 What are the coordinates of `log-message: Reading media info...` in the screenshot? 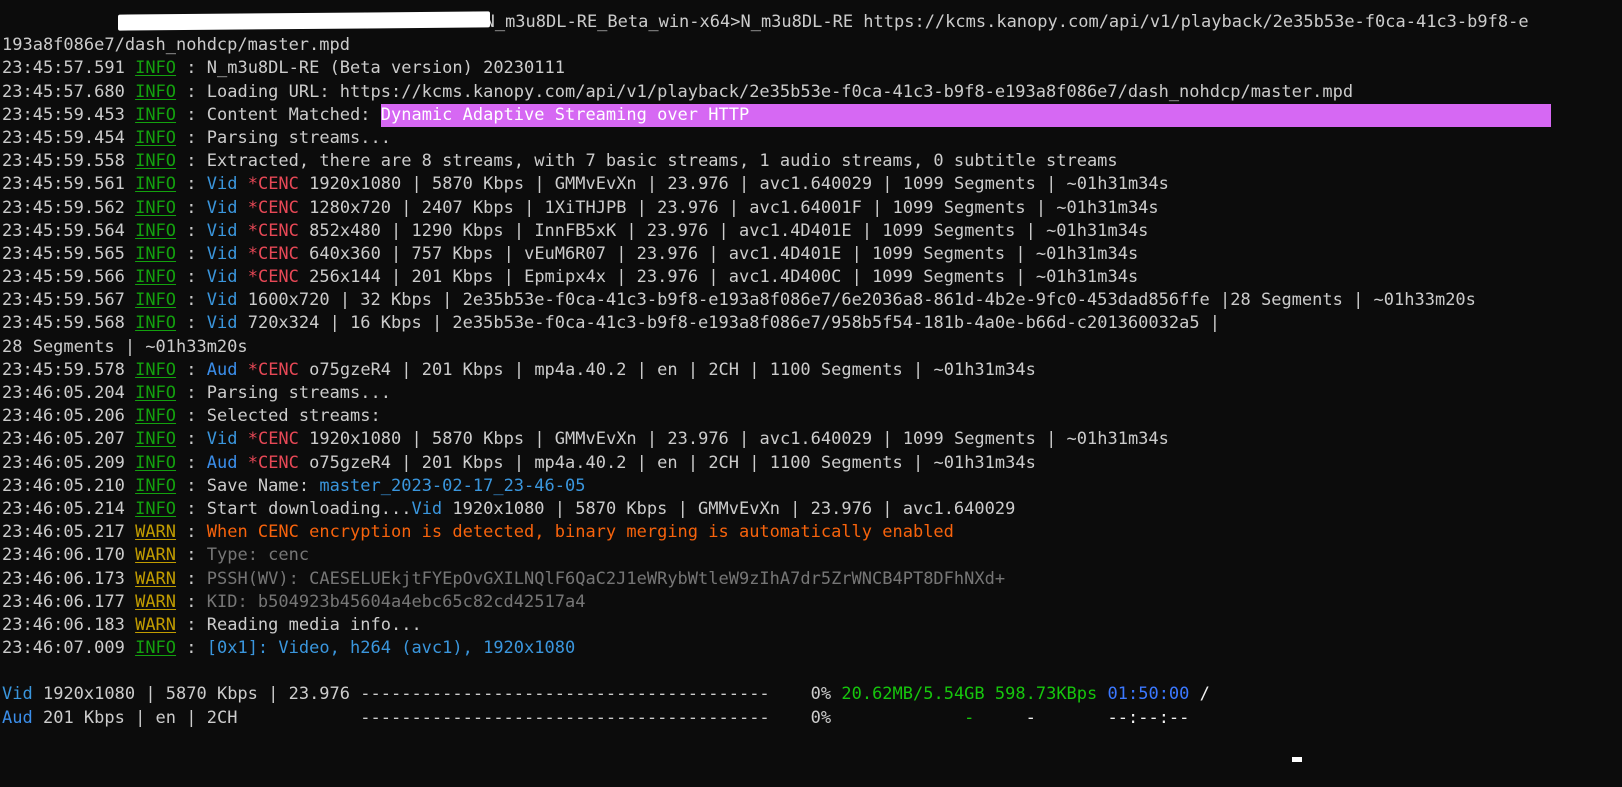 It's located at (314, 624).